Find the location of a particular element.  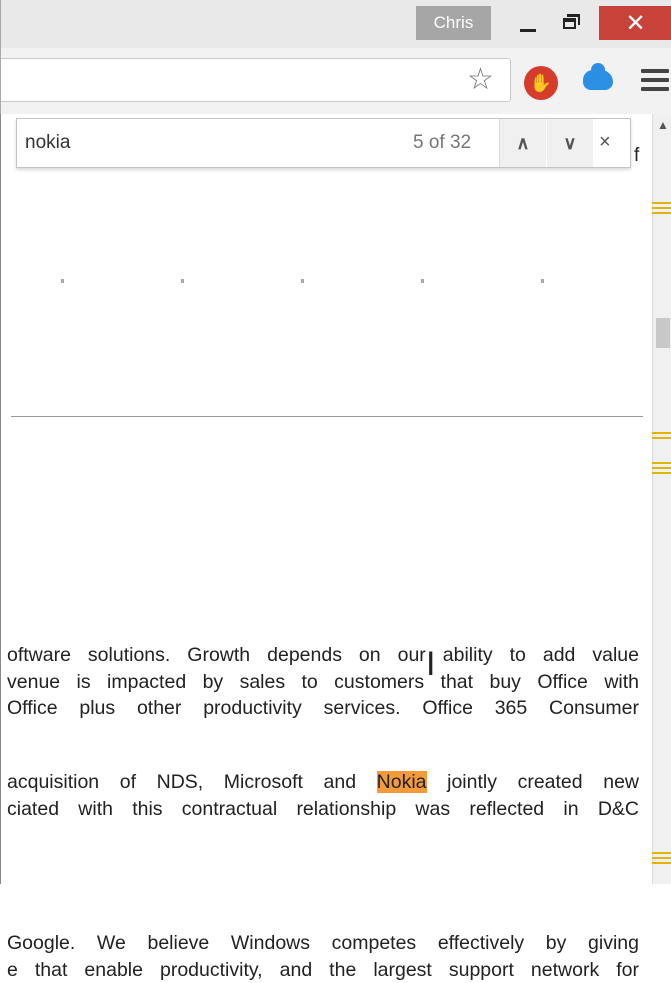

find-previous-button: ∧ is located at coordinates (523, 143).